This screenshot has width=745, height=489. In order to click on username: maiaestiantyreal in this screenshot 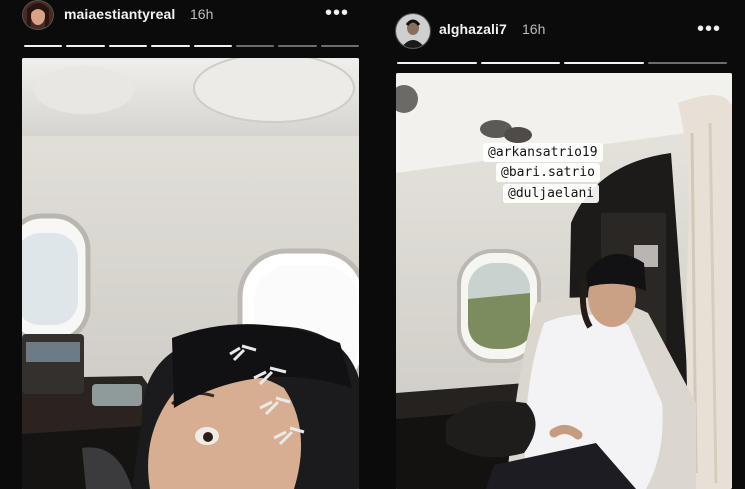, I will do `click(119, 14)`.